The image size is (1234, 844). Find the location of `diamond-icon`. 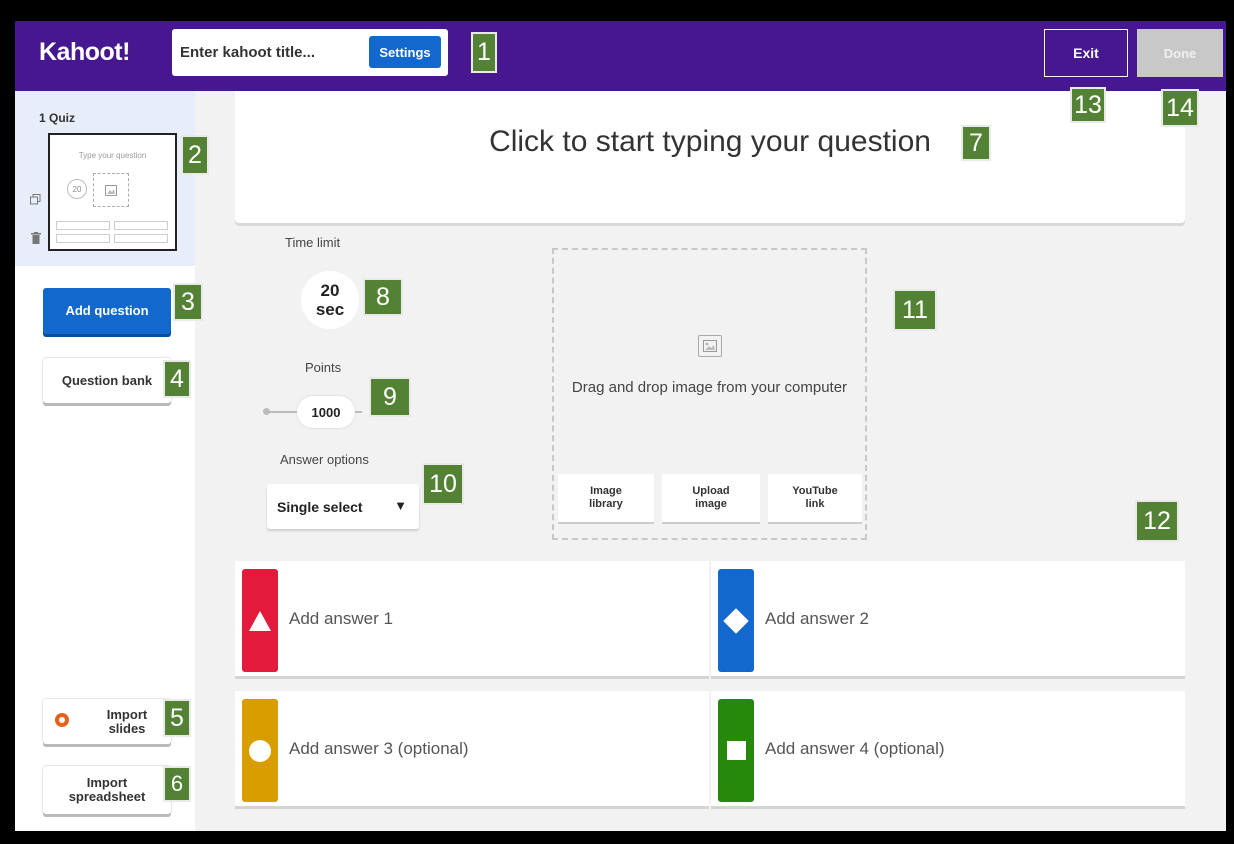

diamond-icon is located at coordinates (736, 620).